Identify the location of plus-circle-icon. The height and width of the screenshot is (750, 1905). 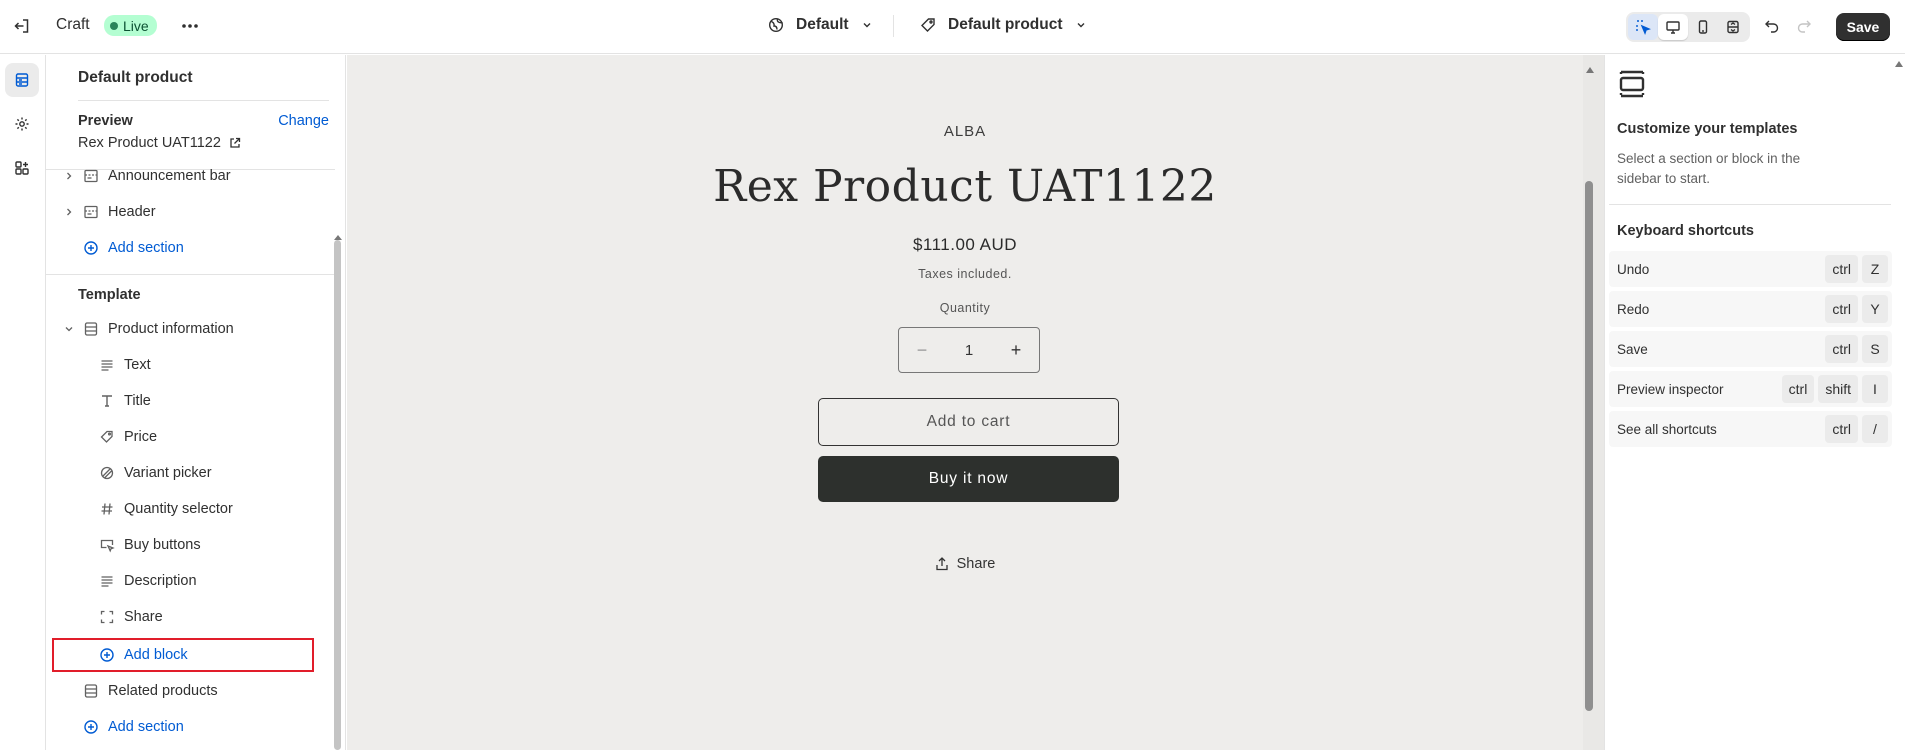
(91, 248).